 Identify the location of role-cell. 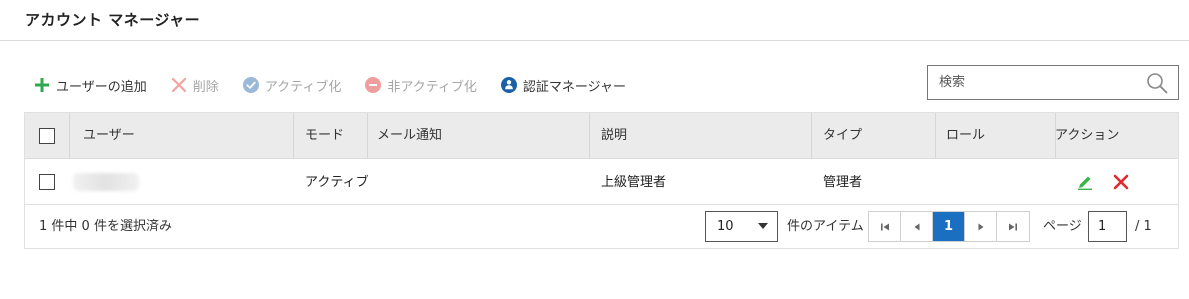
(941, 182).